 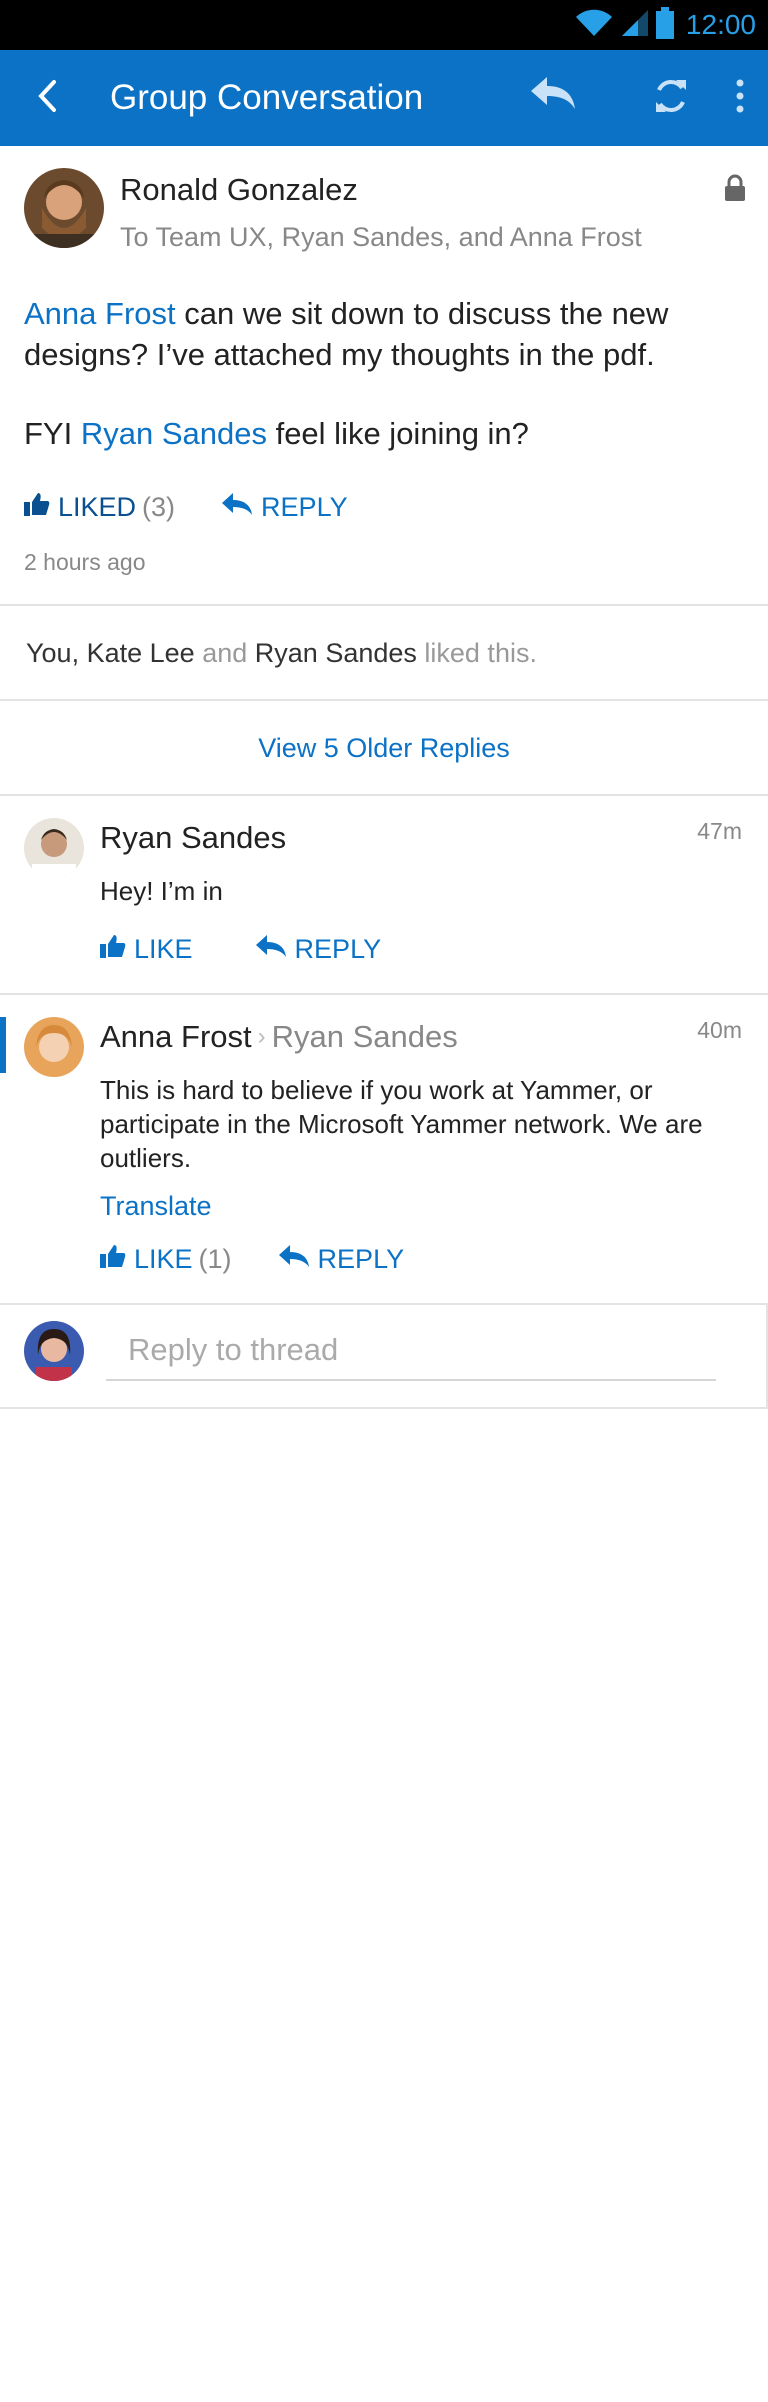 What do you see at coordinates (422, 891) in the screenshot?
I see `reply-content: Ryan Sandes Hey! I’m in LIKE REPLY` at bounding box center [422, 891].